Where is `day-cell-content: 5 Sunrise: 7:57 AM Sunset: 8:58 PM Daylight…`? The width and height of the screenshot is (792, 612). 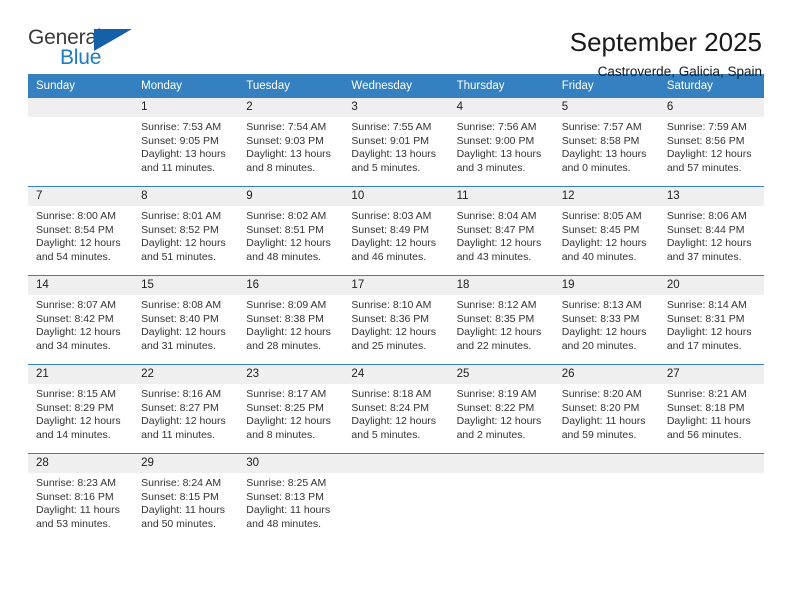
day-cell-content: 5 Sunrise: 7:57 AM Sunset: 8:58 PM Daylight… is located at coordinates (606, 142).